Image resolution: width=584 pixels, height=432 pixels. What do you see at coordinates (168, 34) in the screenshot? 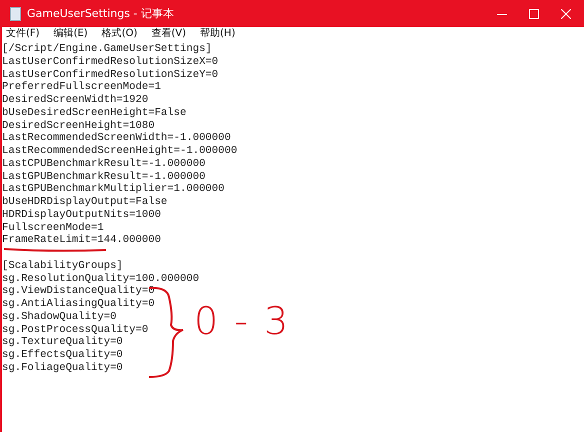
I see `menu-item: 查看(V)` at bounding box center [168, 34].